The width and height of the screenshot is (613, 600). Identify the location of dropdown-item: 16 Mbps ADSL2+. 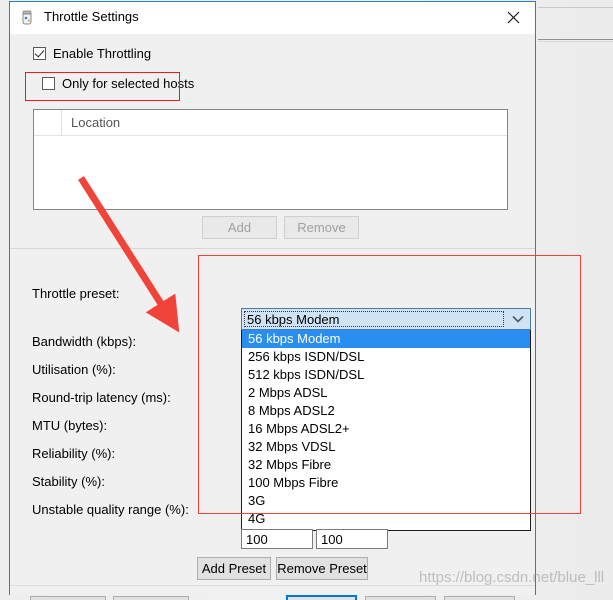
(386, 429).